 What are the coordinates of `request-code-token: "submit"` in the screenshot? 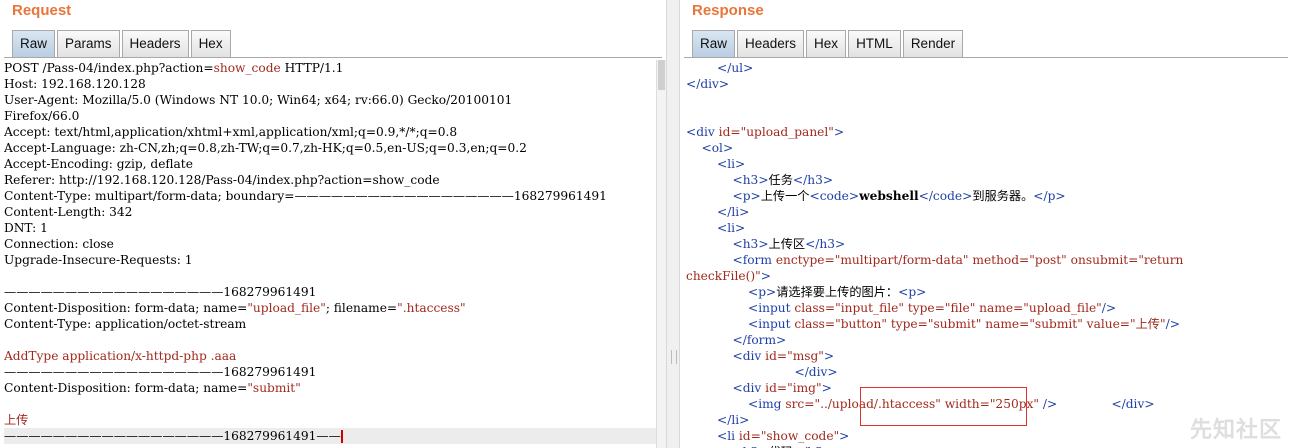 It's located at (274, 388).